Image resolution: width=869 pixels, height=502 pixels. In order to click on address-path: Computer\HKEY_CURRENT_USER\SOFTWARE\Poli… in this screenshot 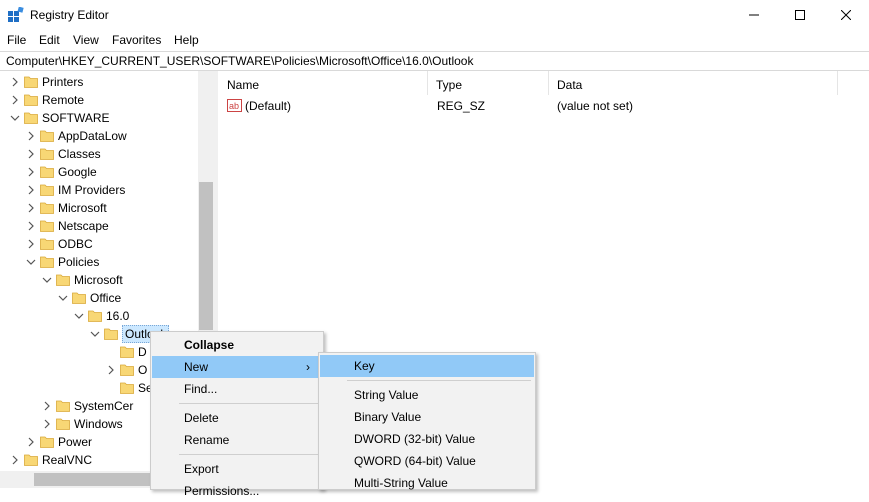, I will do `click(240, 61)`.